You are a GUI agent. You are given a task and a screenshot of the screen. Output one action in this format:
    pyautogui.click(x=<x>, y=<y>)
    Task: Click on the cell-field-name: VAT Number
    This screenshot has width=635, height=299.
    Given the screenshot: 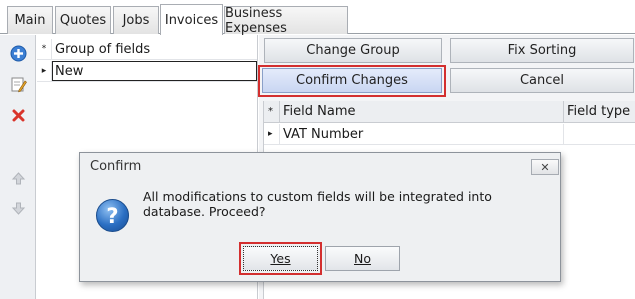 What is the action you would take?
    pyautogui.click(x=422, y=134)
    